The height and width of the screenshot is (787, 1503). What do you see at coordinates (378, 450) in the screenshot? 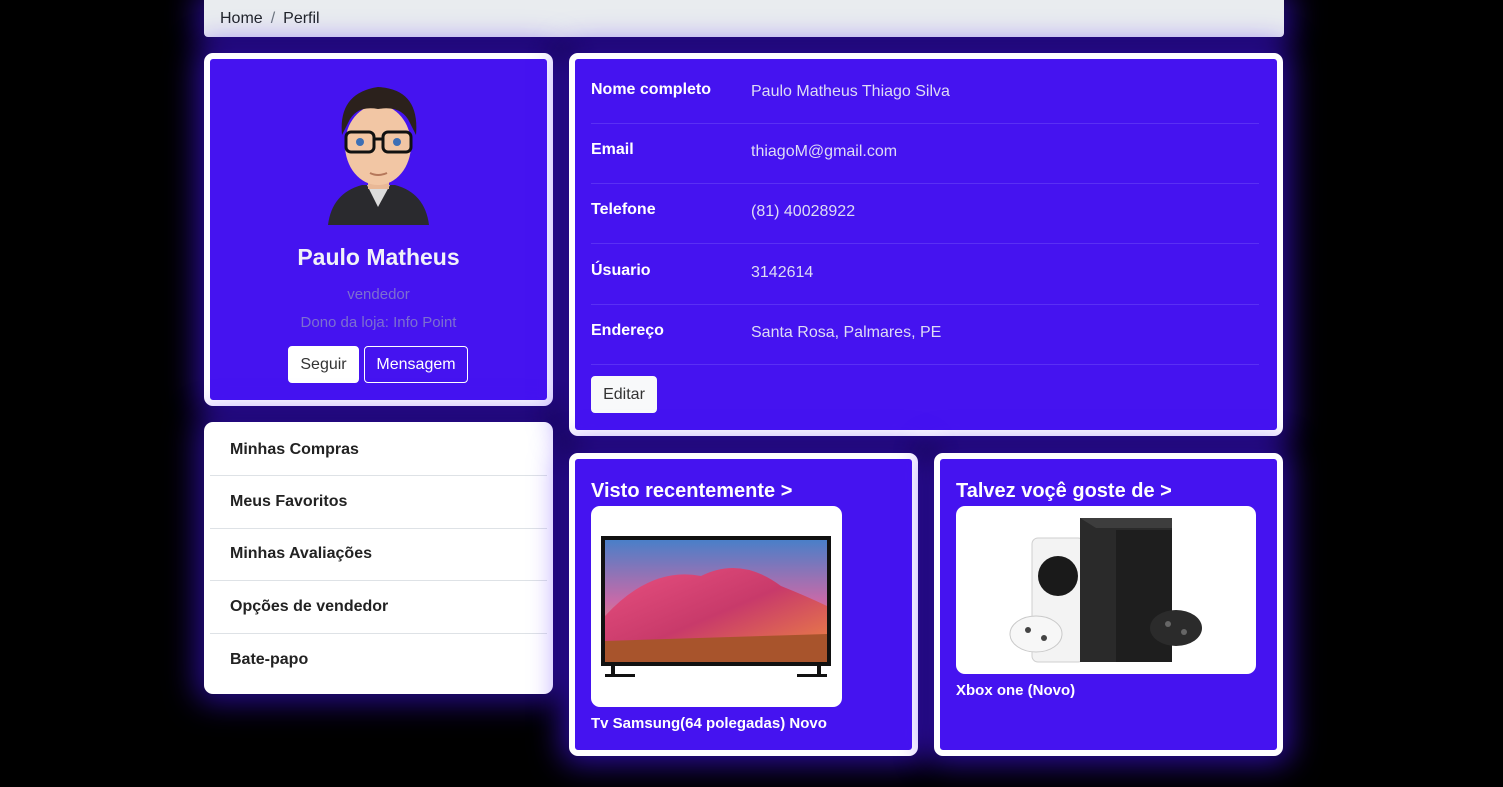
I see `menu-item-compras: Minhas Compras` at bounding box center [378, 450].